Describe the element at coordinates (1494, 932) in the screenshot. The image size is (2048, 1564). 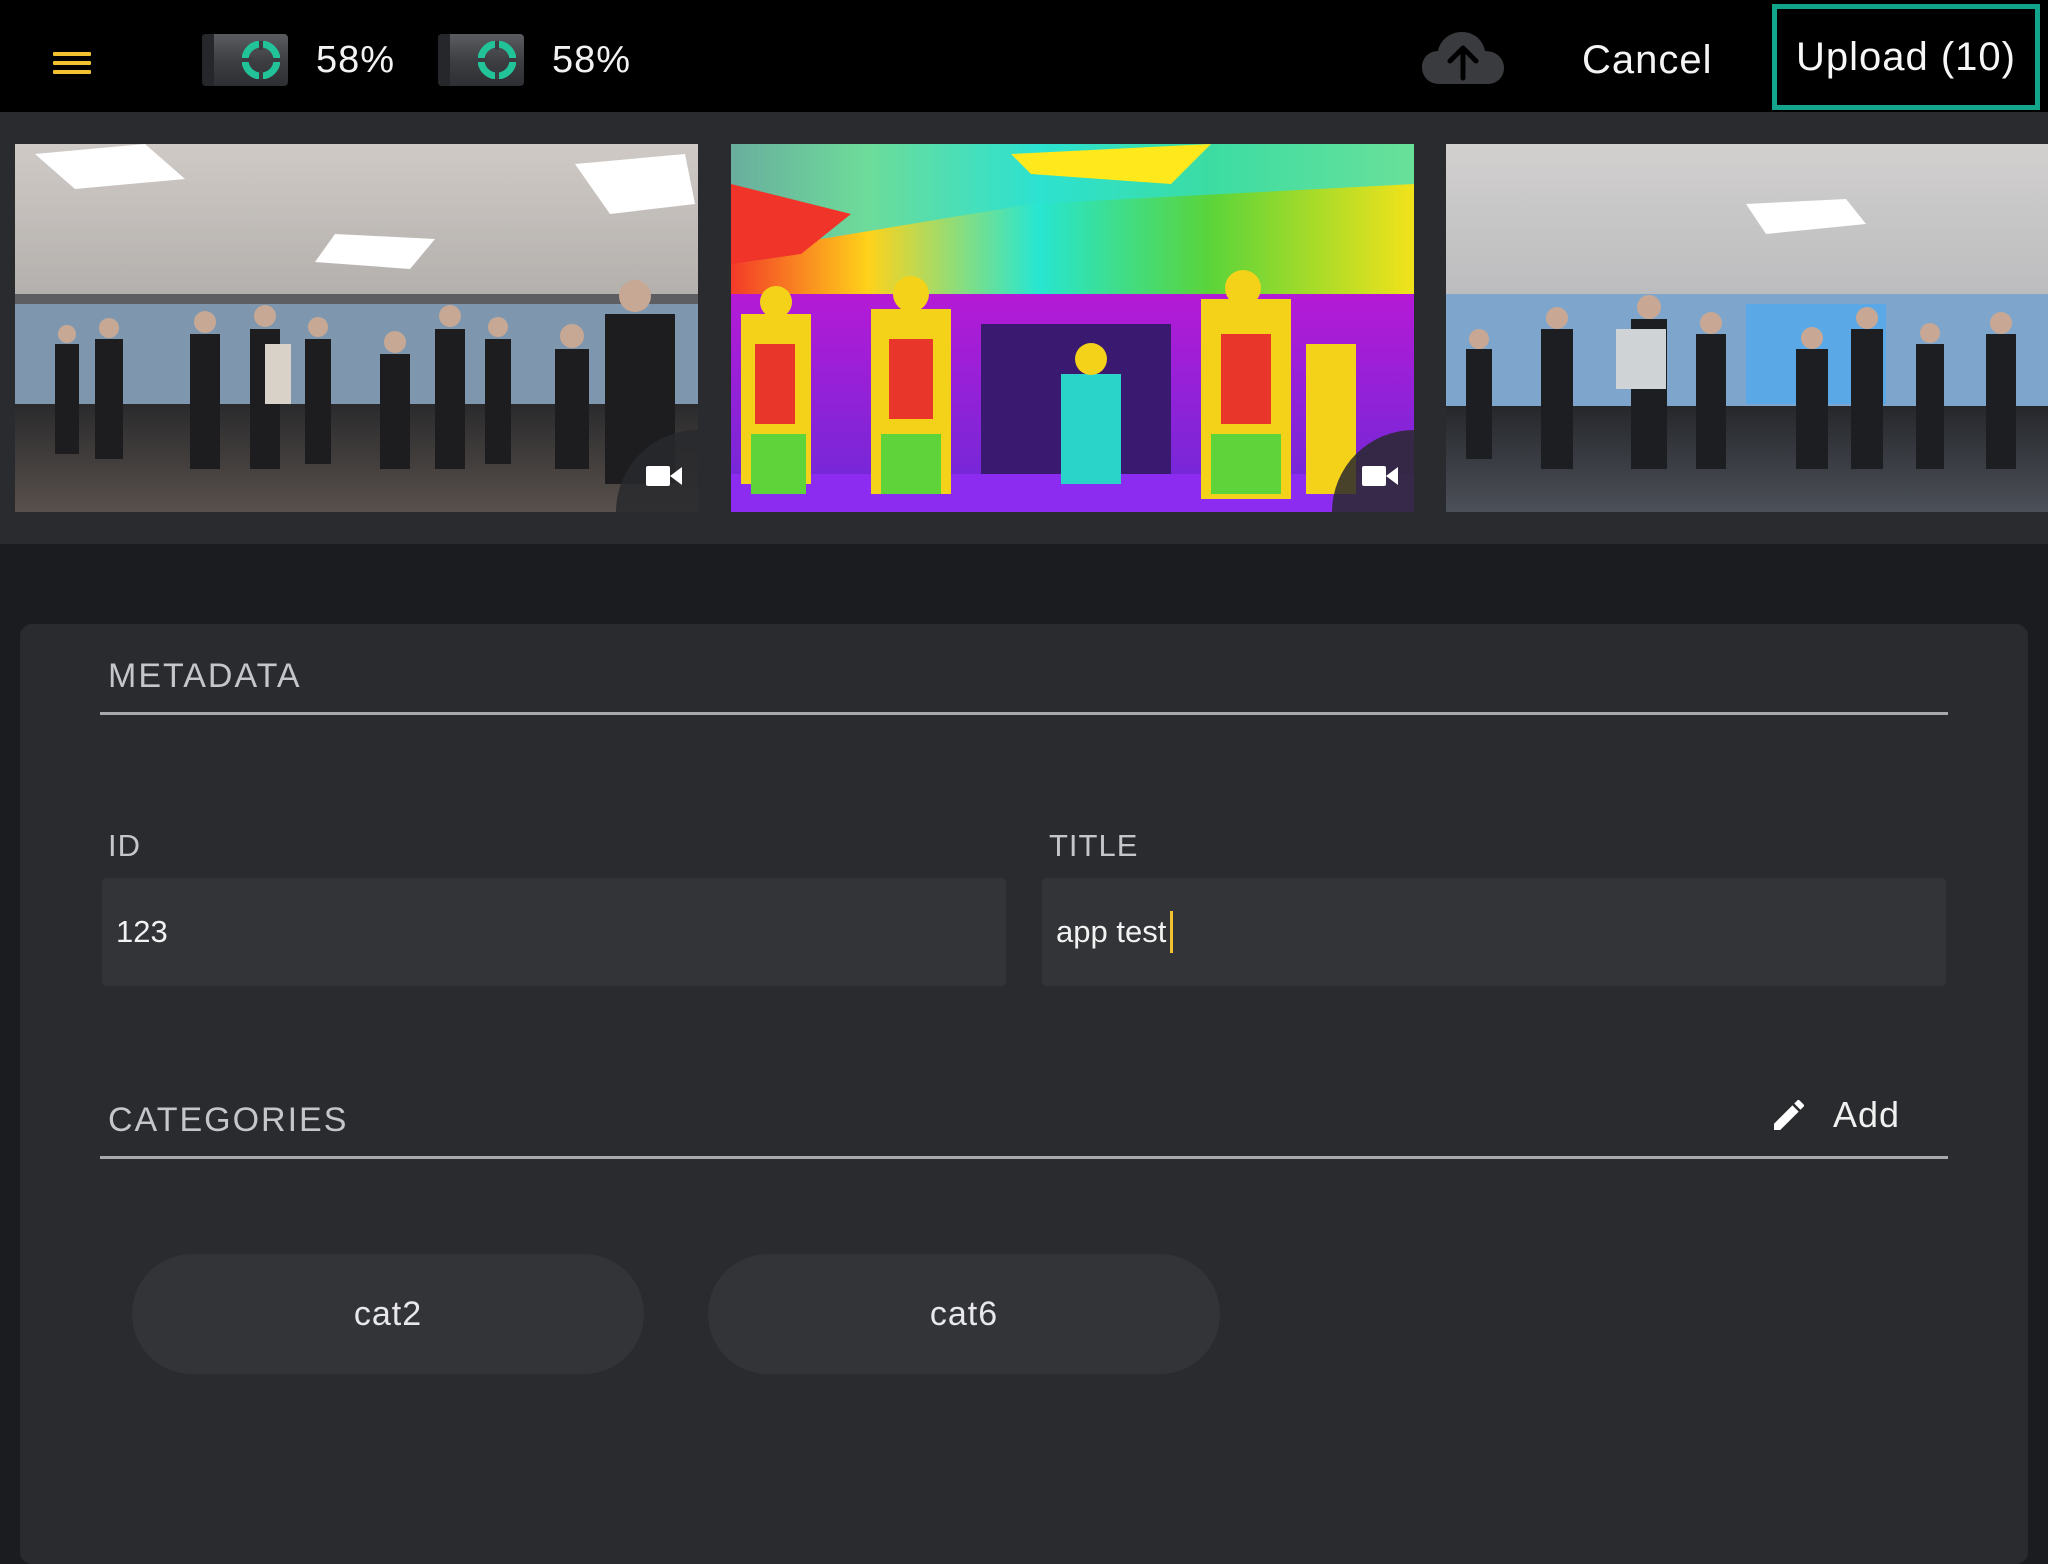
I see `title-field` at that location.